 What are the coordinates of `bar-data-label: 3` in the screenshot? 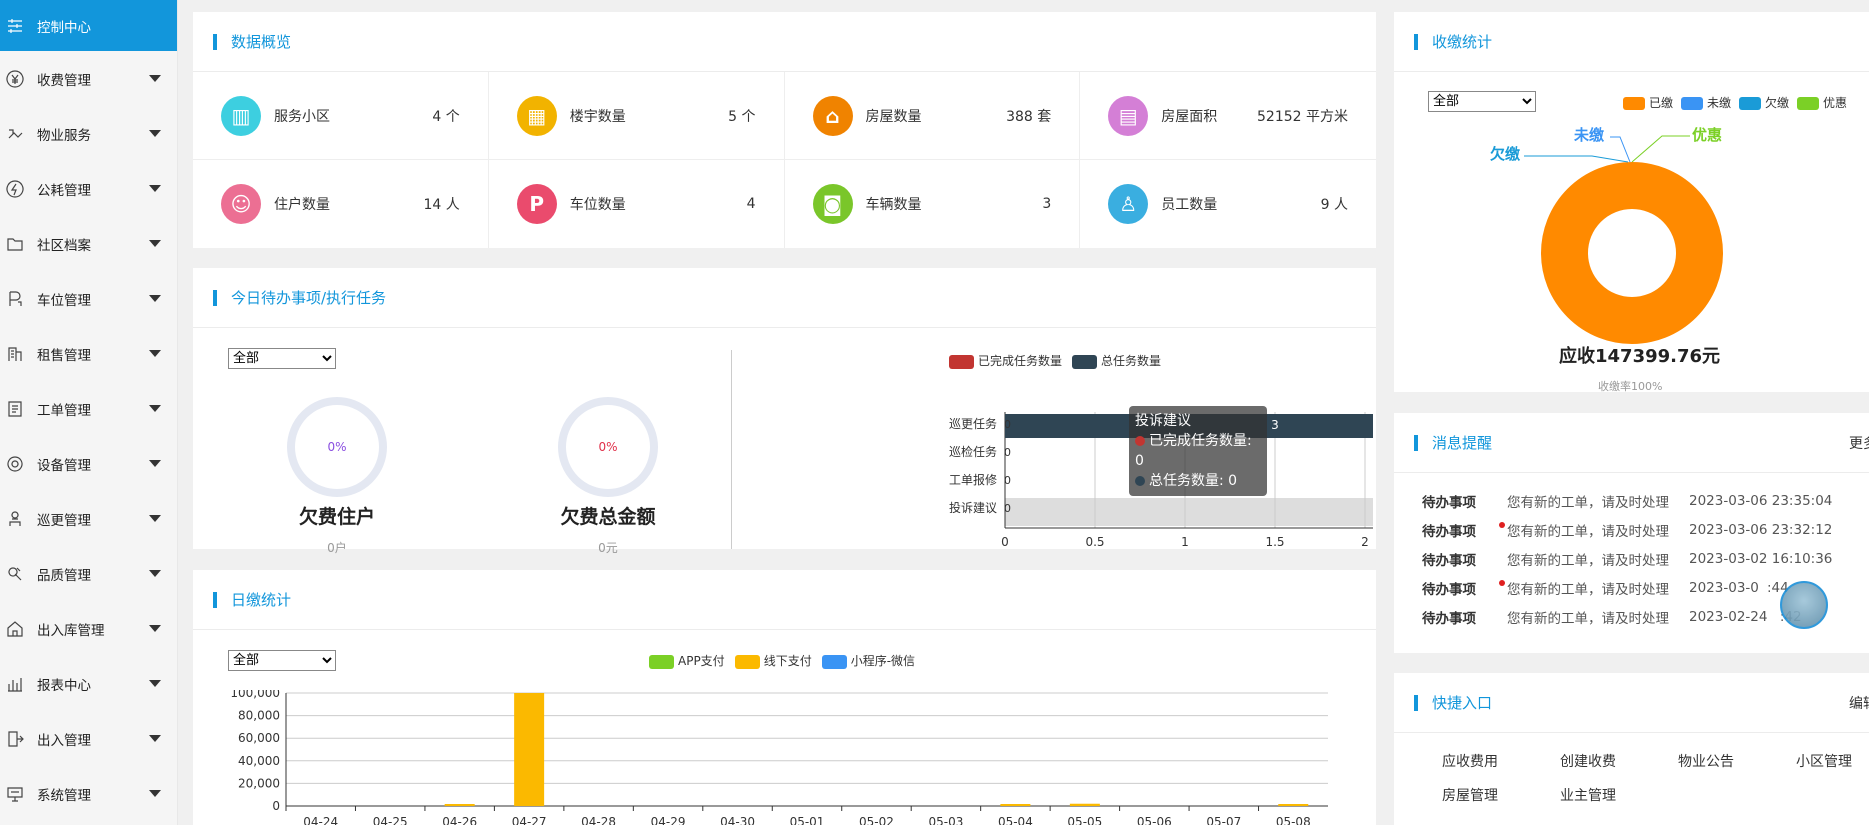 It's located at (1275, 425).